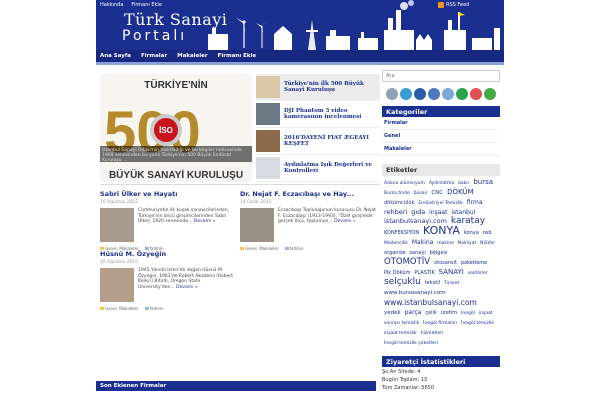 The image size is (600, 400). I want to click on rss-feed-link: RSS Feed, so click(453, 5).